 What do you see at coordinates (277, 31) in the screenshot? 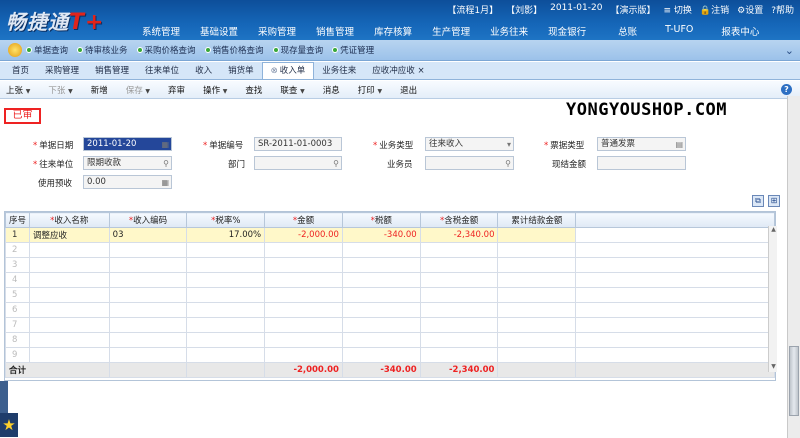
I see `nav-purchase: 采购管理` at bounding box center [277, 31].